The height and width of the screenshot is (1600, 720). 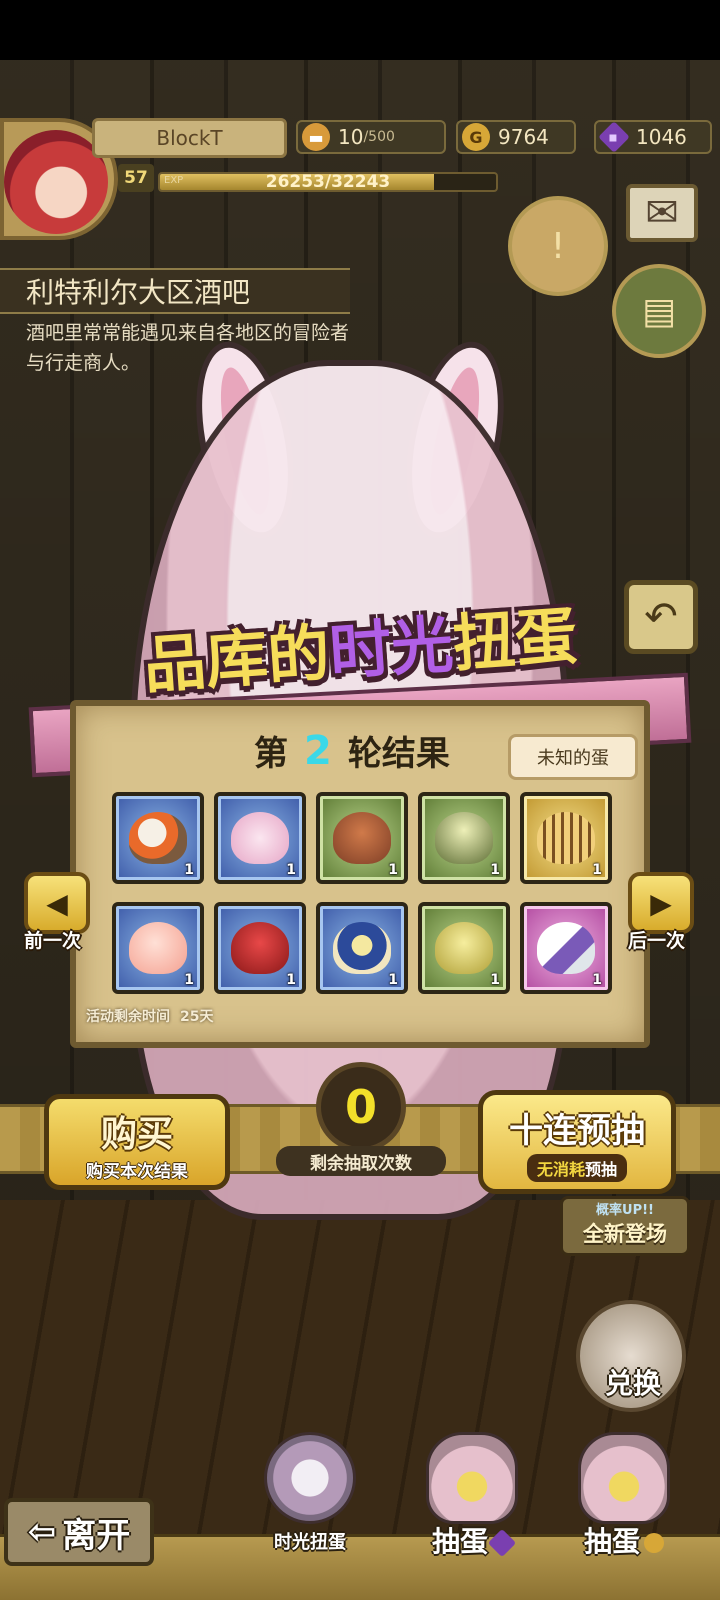 I want to click on tiger-egg-icon, so click(x=566, y=838).